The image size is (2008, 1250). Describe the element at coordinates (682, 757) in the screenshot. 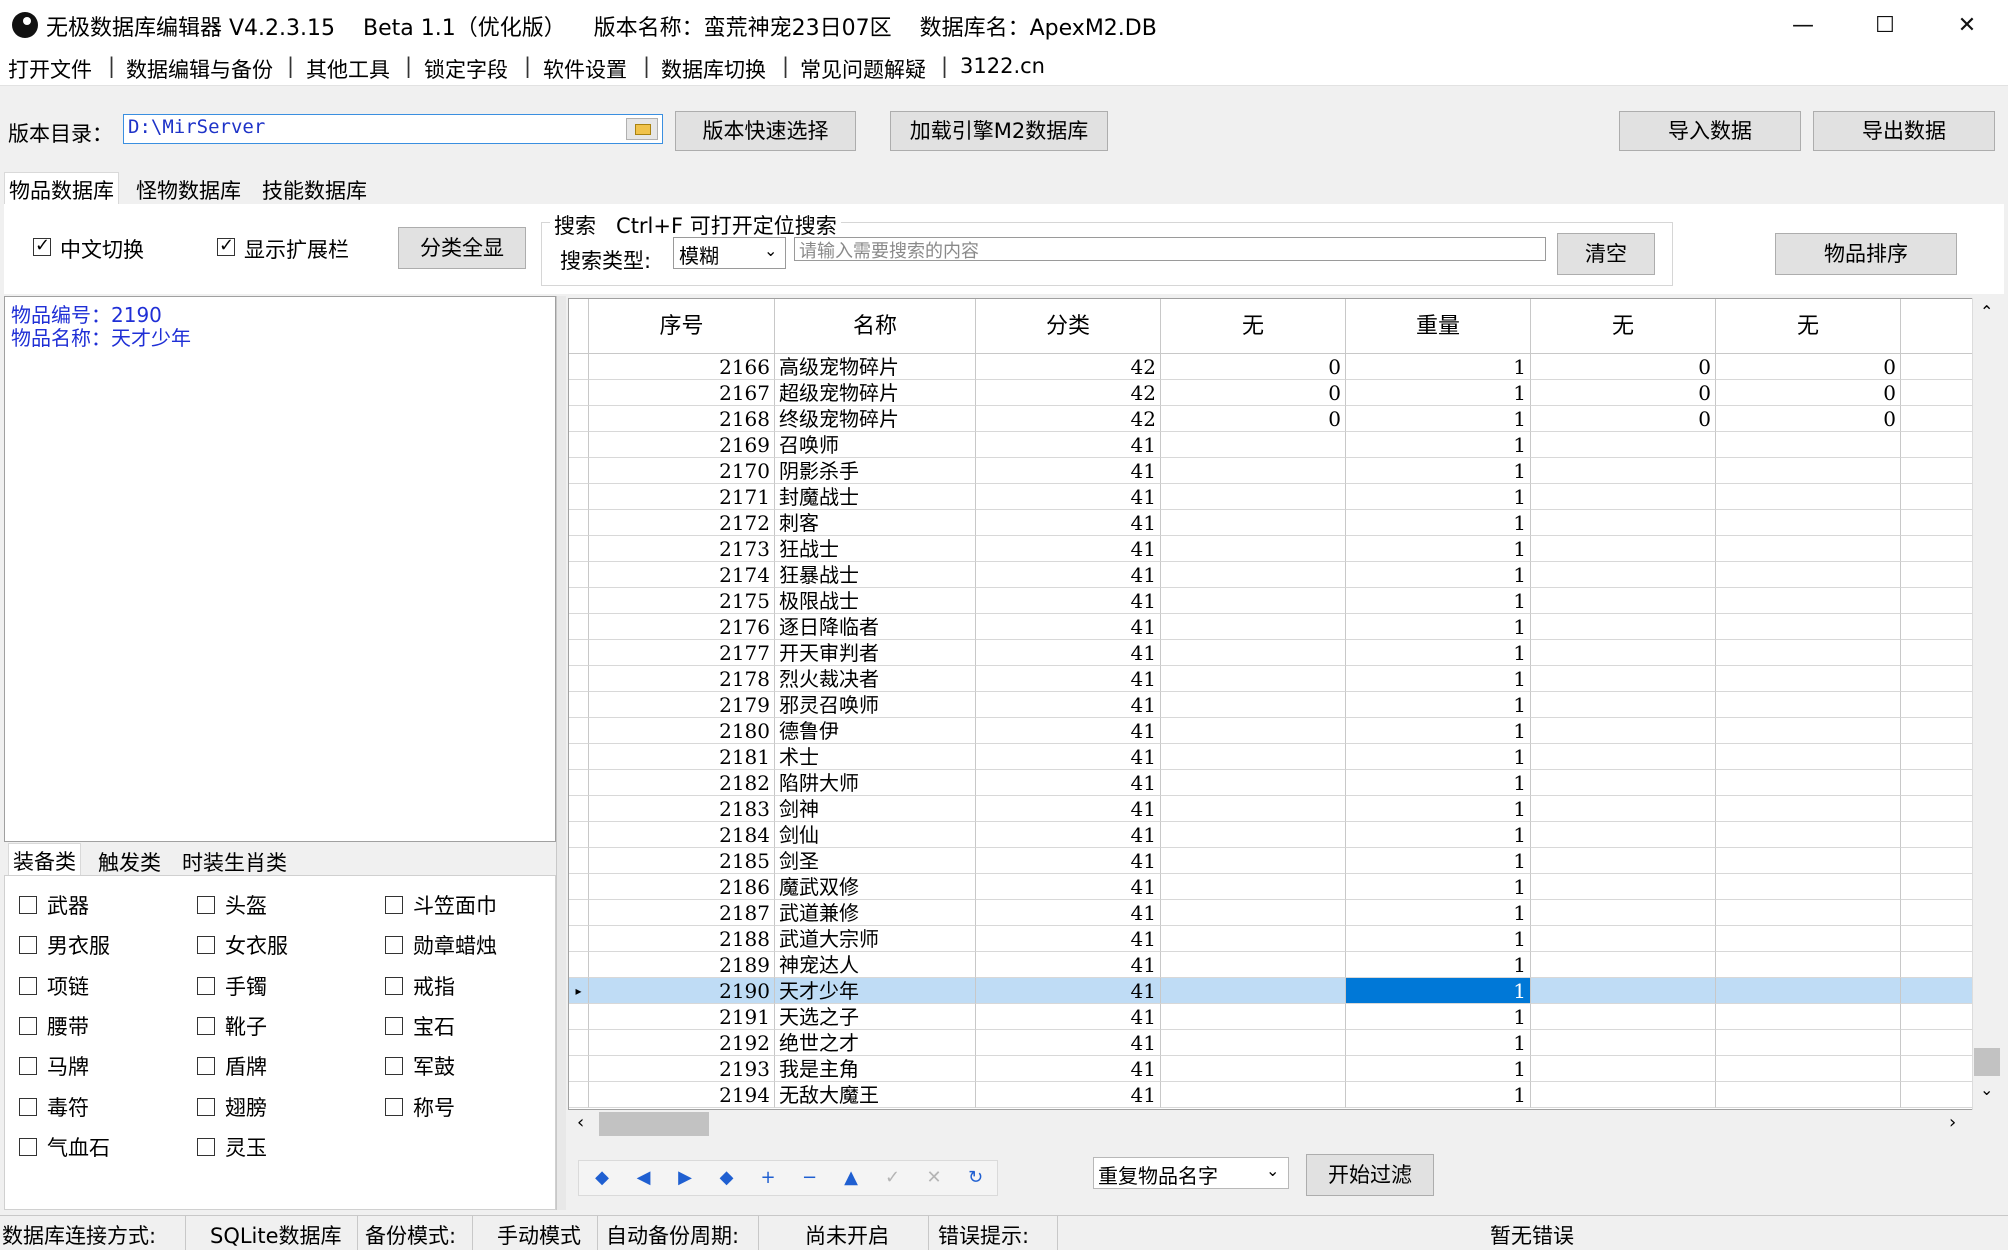

I see `table-cell: 2181` at that location.